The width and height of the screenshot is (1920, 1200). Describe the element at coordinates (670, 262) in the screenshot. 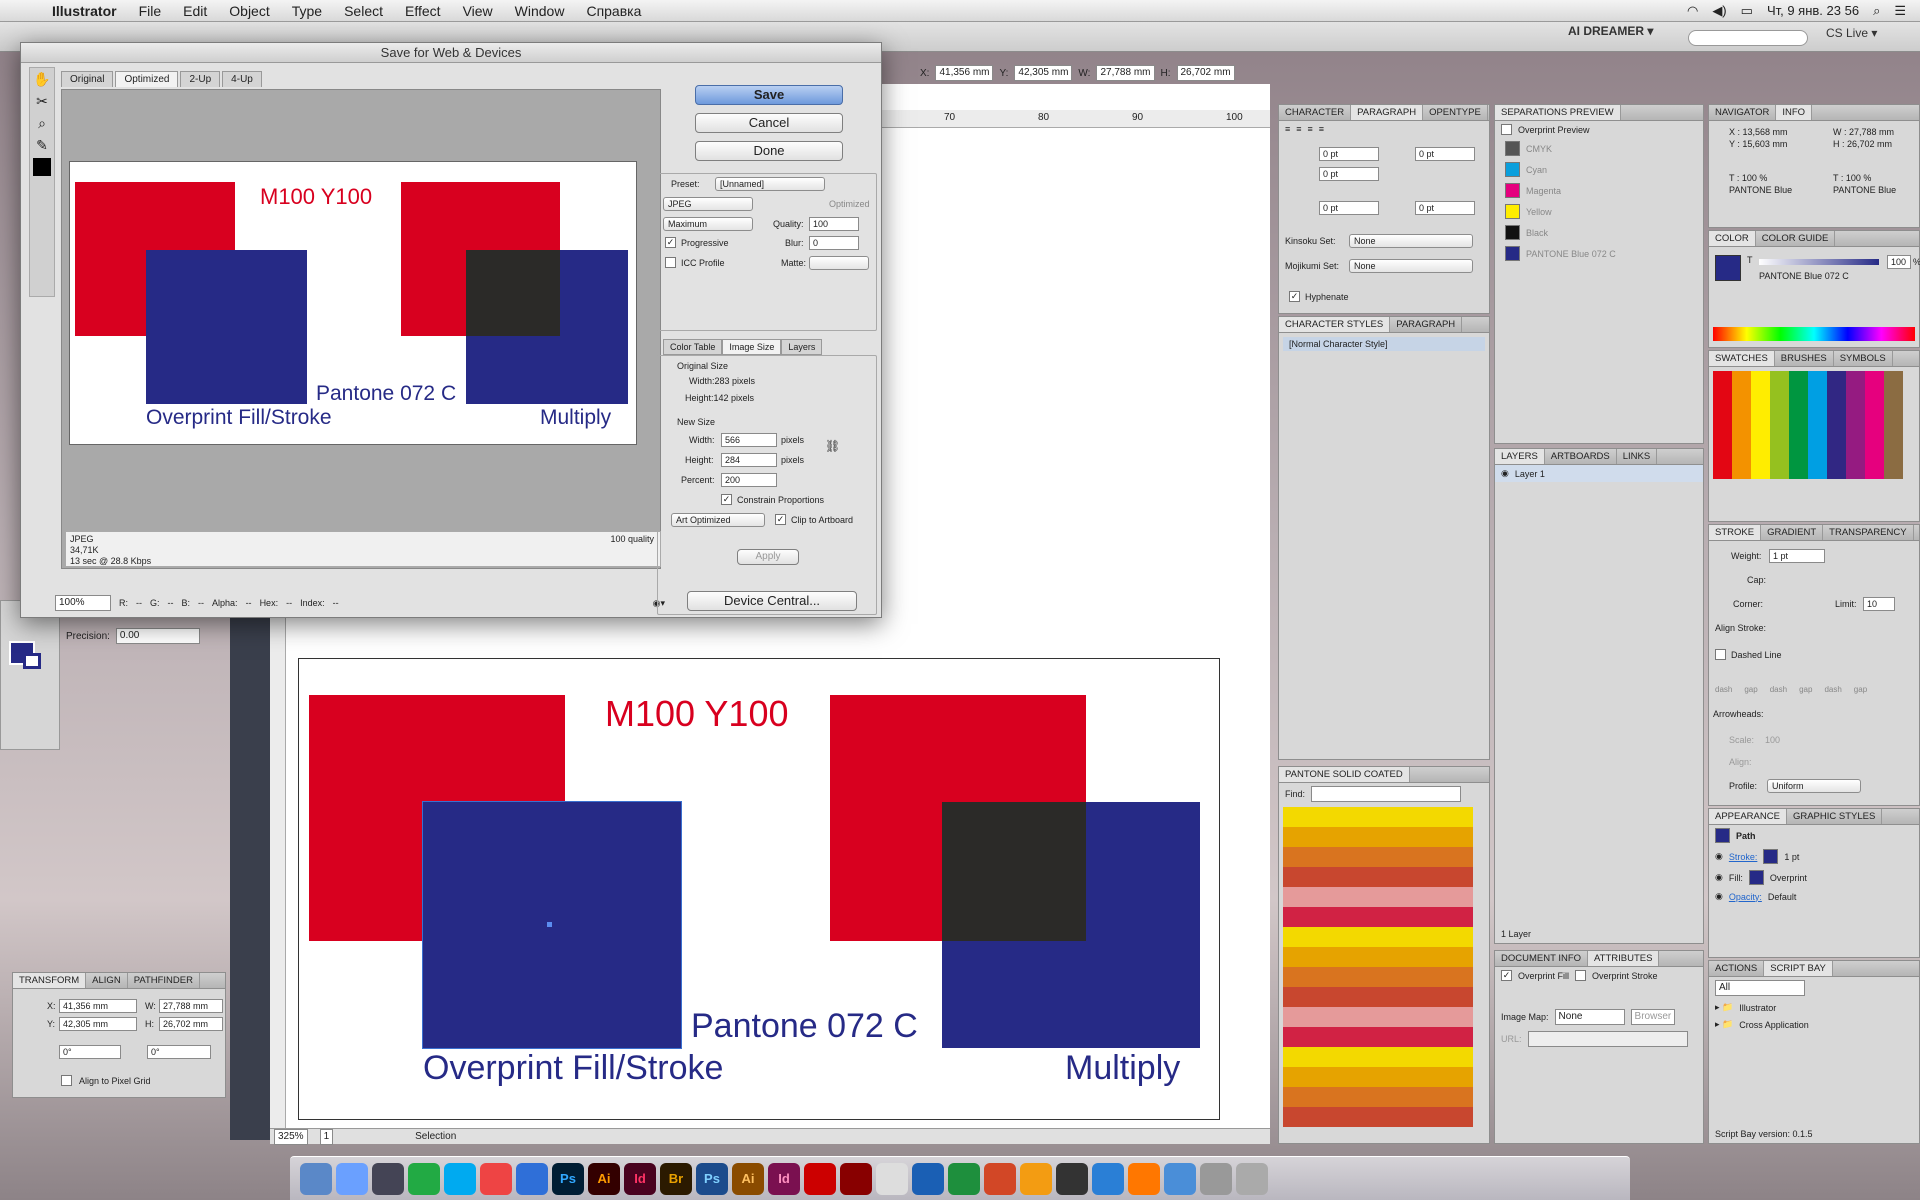

I see `icc-checkbox` at that location.